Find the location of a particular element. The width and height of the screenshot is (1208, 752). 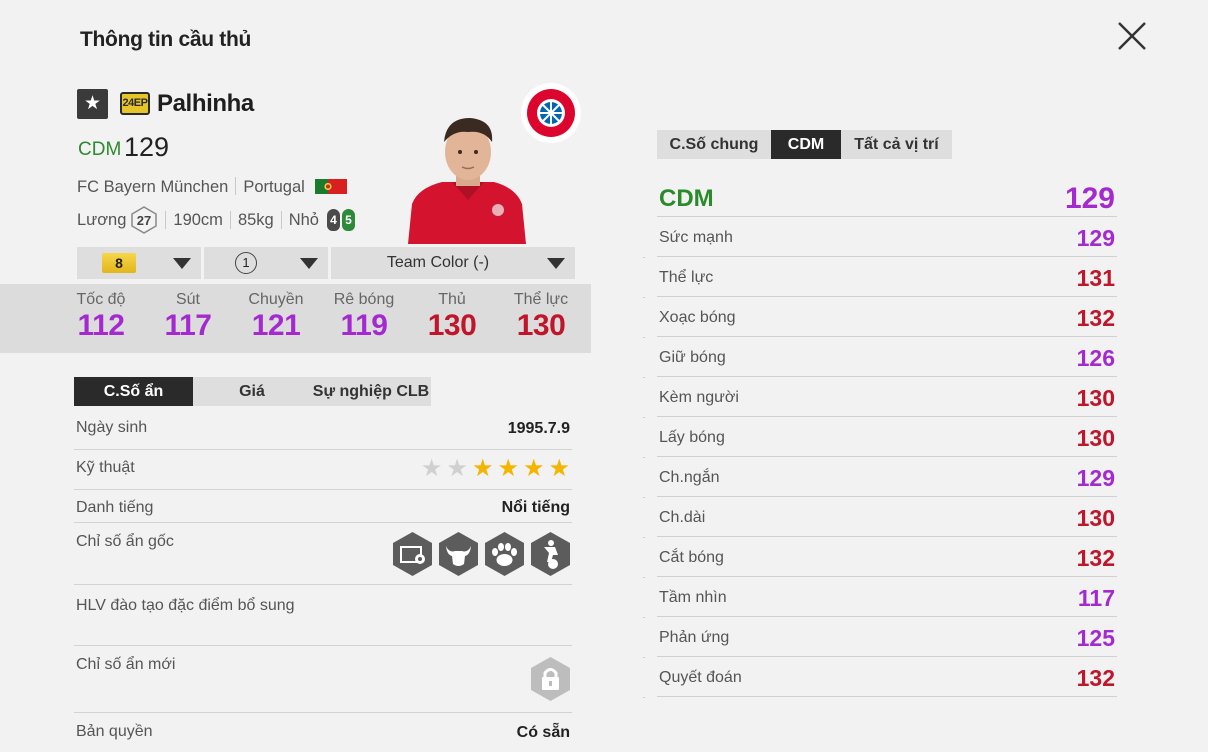

info-tabs: C.Số ẩn Giá Sự nghiệp CLB is located at coordinates (252, 391).